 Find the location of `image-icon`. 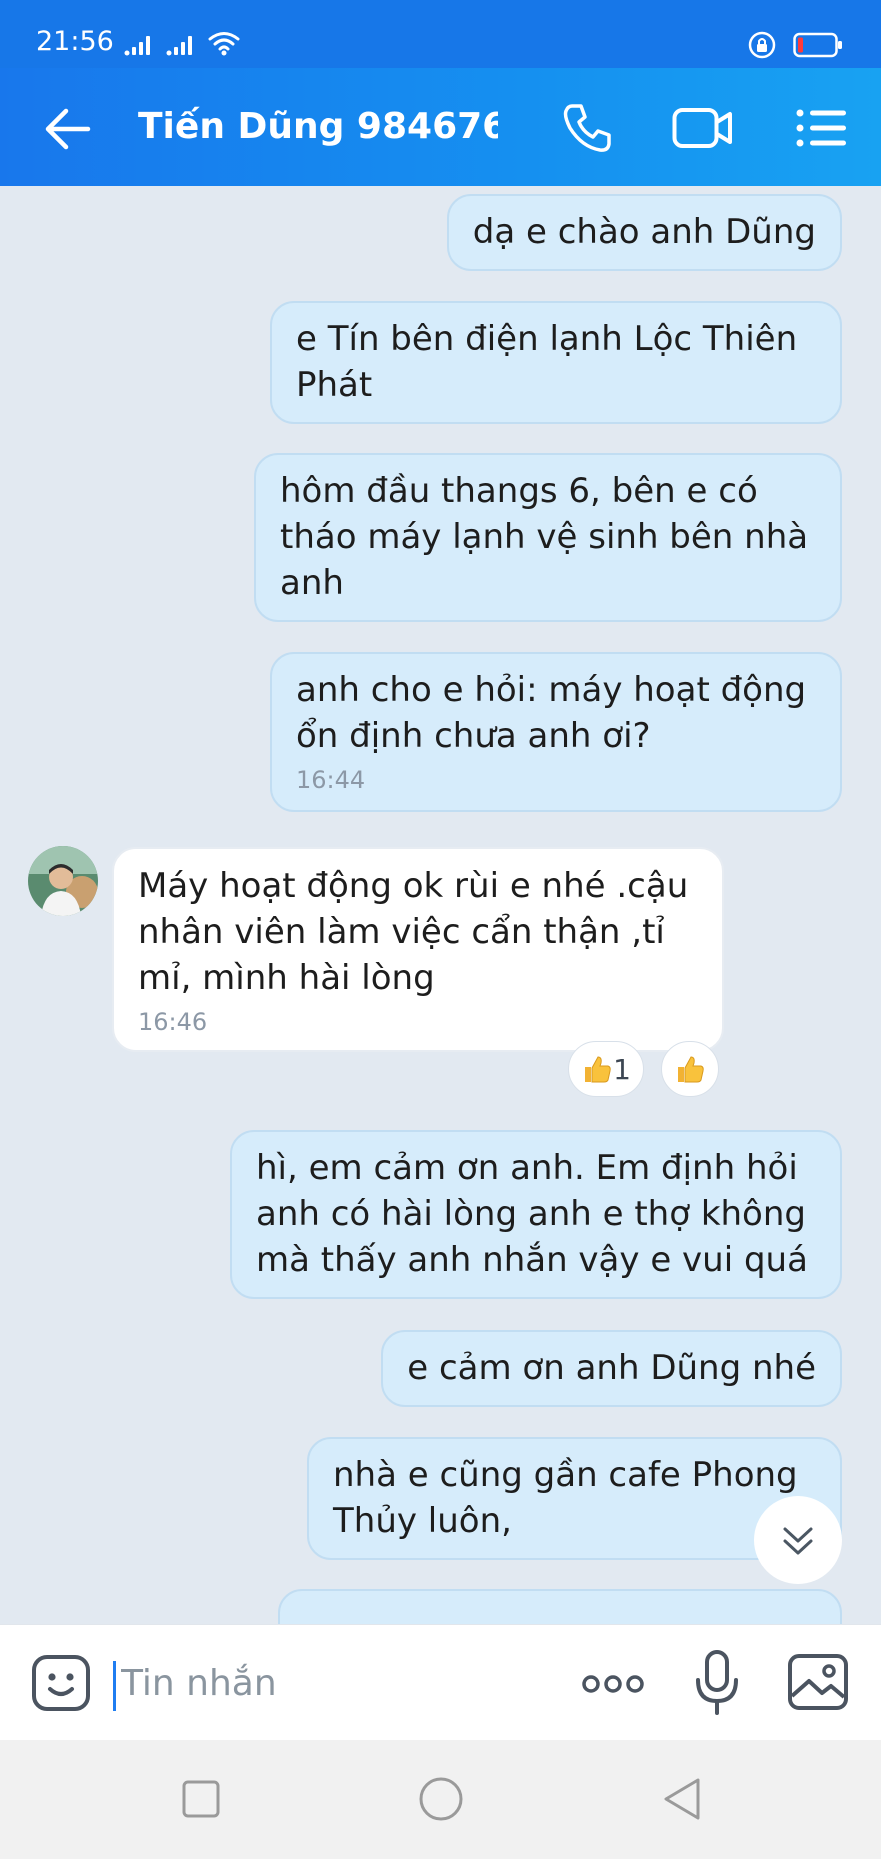

image-icon is located at coordinates (818, 1682).